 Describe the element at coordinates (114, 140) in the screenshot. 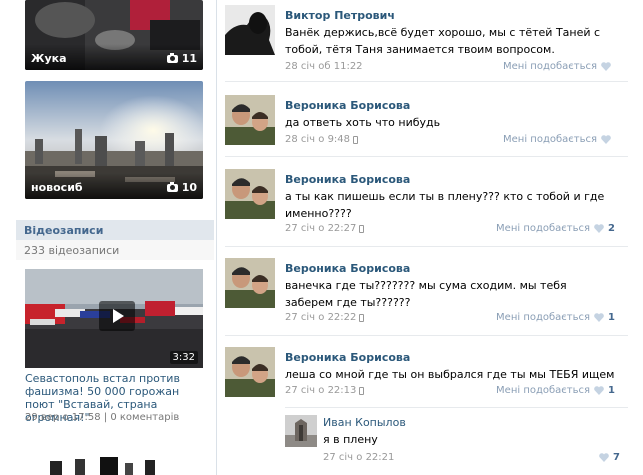

I see `album-novosib: новосиб 10` at that location.